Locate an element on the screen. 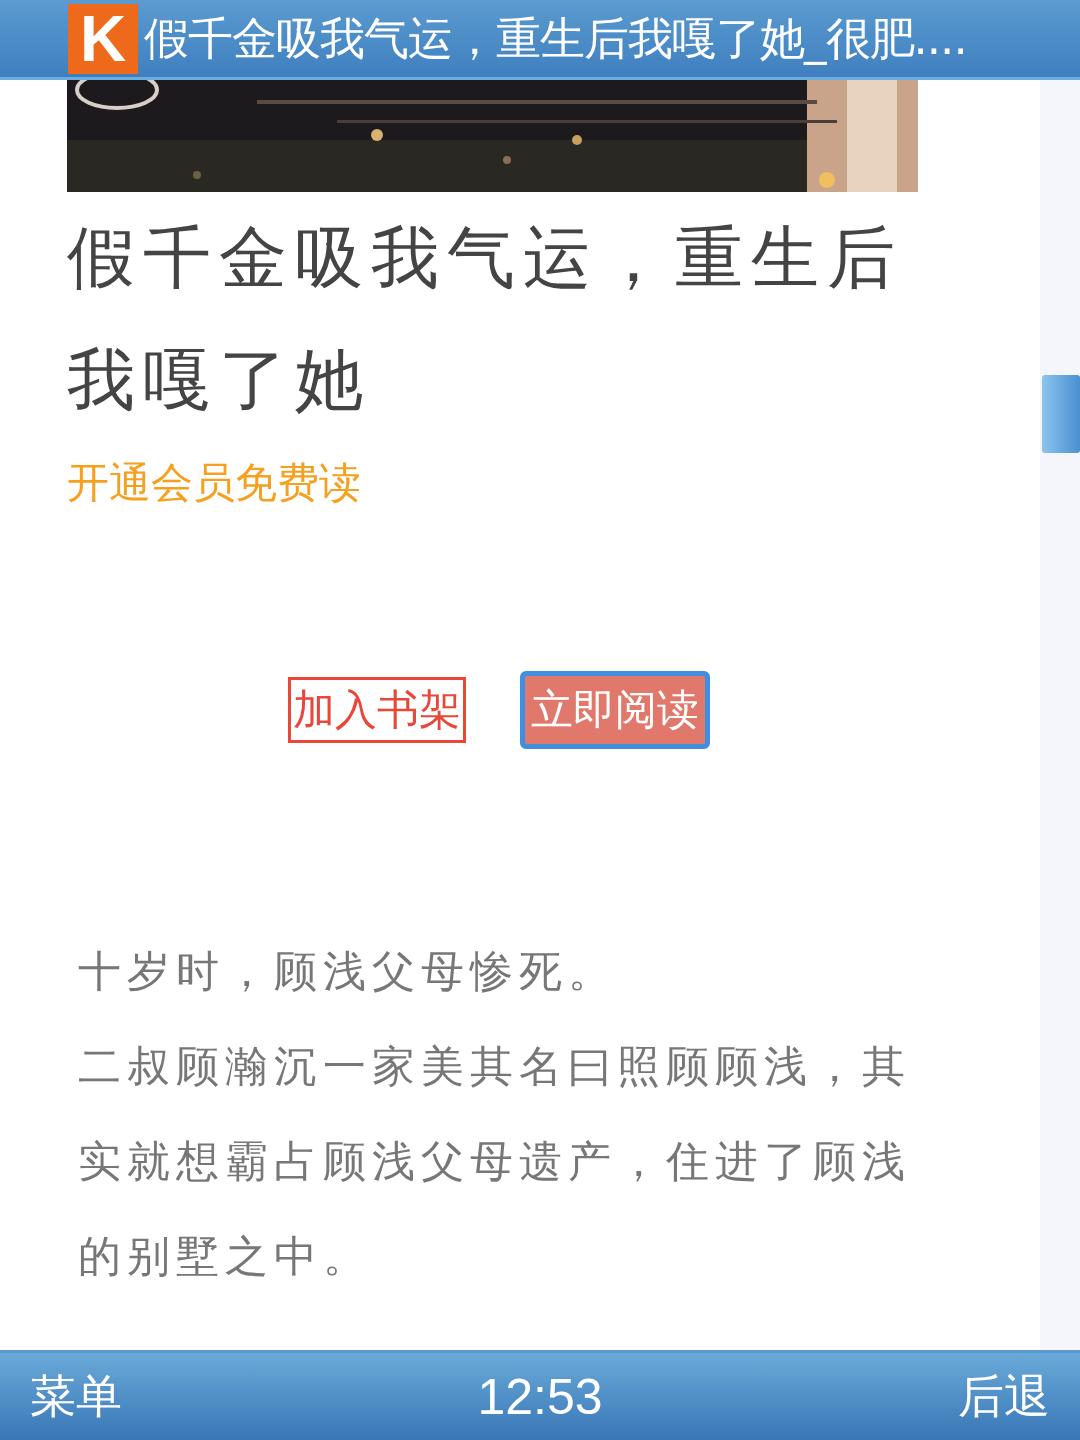  story-paragraph: 二叔顾瀚沉一家美其名曰照顾顾浅，其实就想霸占顾浅父母遗产，住进了顾浅的别墅之中。 is located at coordinates (494, 1161).